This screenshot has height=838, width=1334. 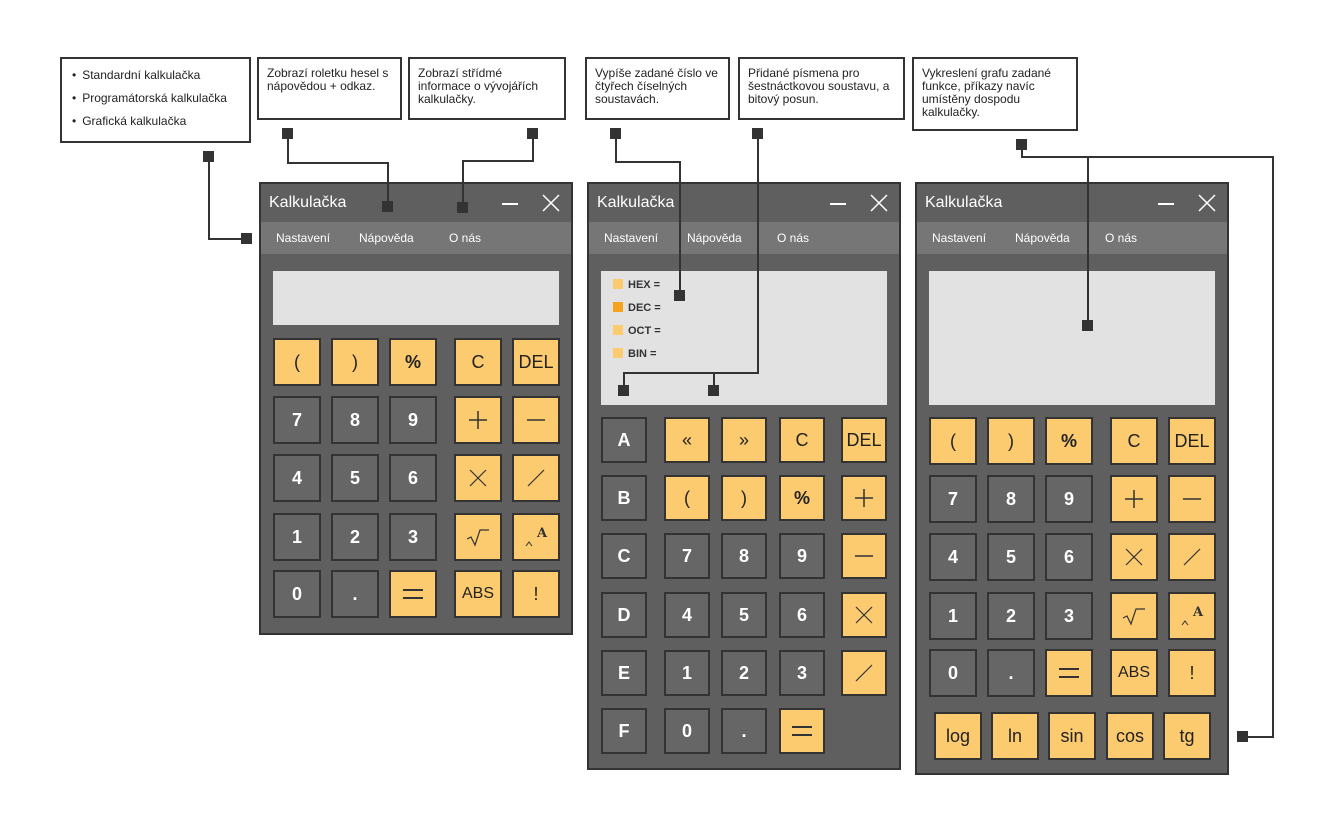 I want to click on connector-graph-display, so click(x=1055, y=235).